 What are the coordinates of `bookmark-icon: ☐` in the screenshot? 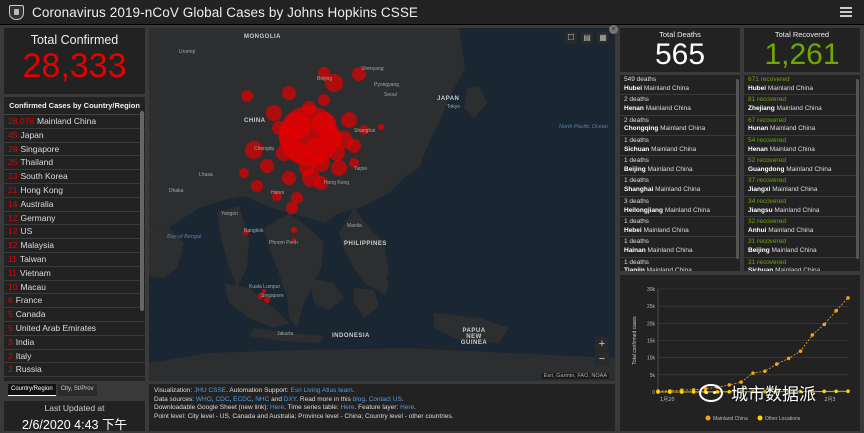 It's located at (571, 38).